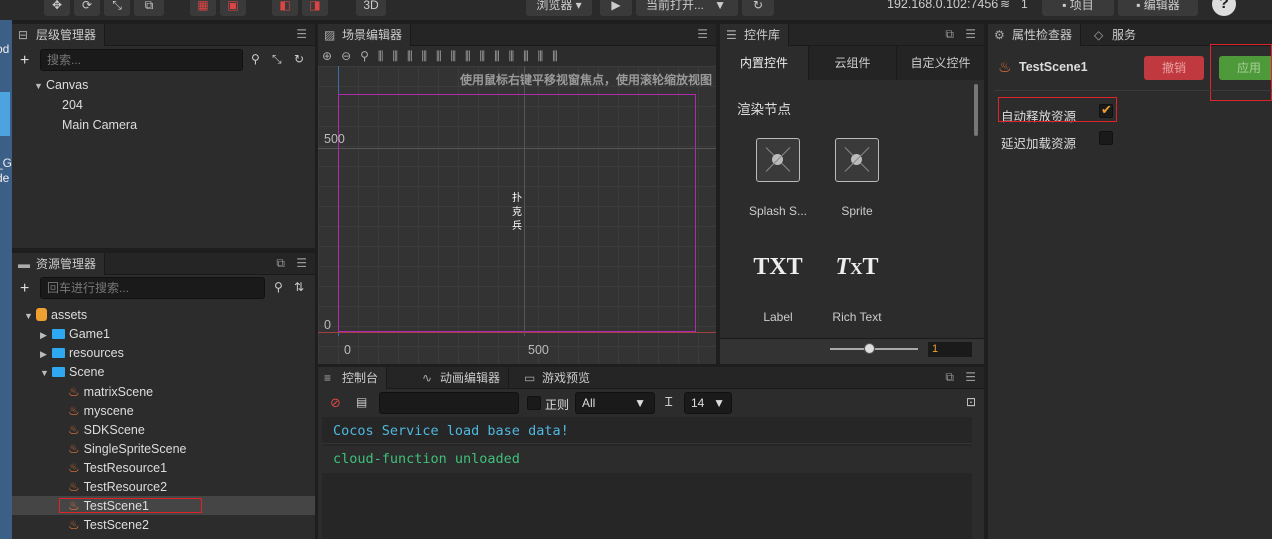 The image size is (1272, 539). Describe the element at coordinates (117, 486) in the screenshot. I see `scene-item-testresource2: ♨ TestResource2` at that location.